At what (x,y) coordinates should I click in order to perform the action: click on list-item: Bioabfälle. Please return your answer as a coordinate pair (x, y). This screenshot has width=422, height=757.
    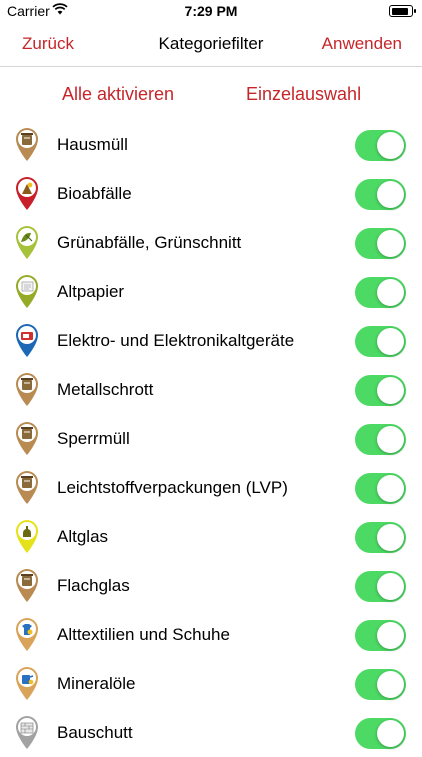
    Looking at the image, I should click on (211, 193).